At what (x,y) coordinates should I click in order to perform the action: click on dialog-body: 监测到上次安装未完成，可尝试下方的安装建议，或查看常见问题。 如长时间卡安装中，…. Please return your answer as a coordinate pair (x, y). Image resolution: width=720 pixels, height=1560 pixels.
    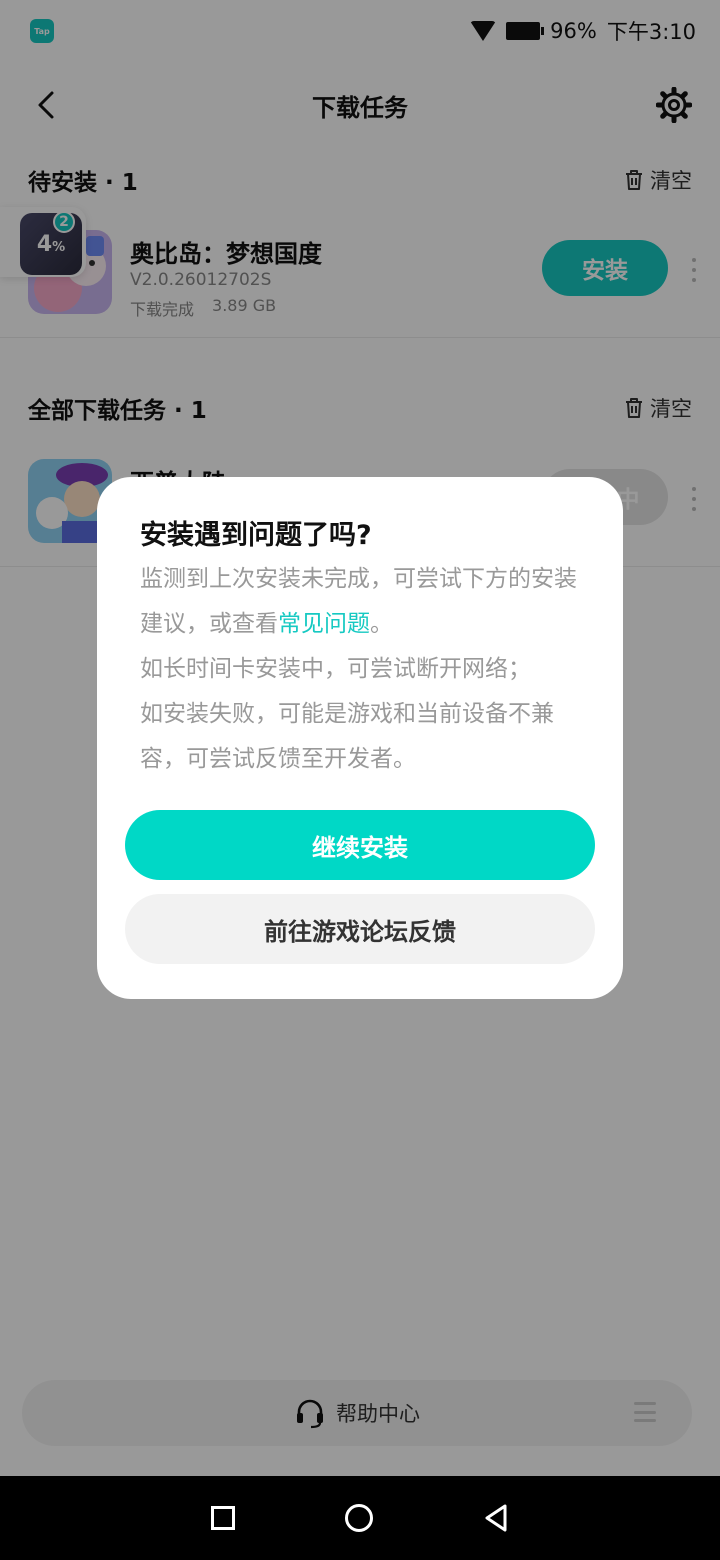
    Looking at the image, I should click on (365, 669).